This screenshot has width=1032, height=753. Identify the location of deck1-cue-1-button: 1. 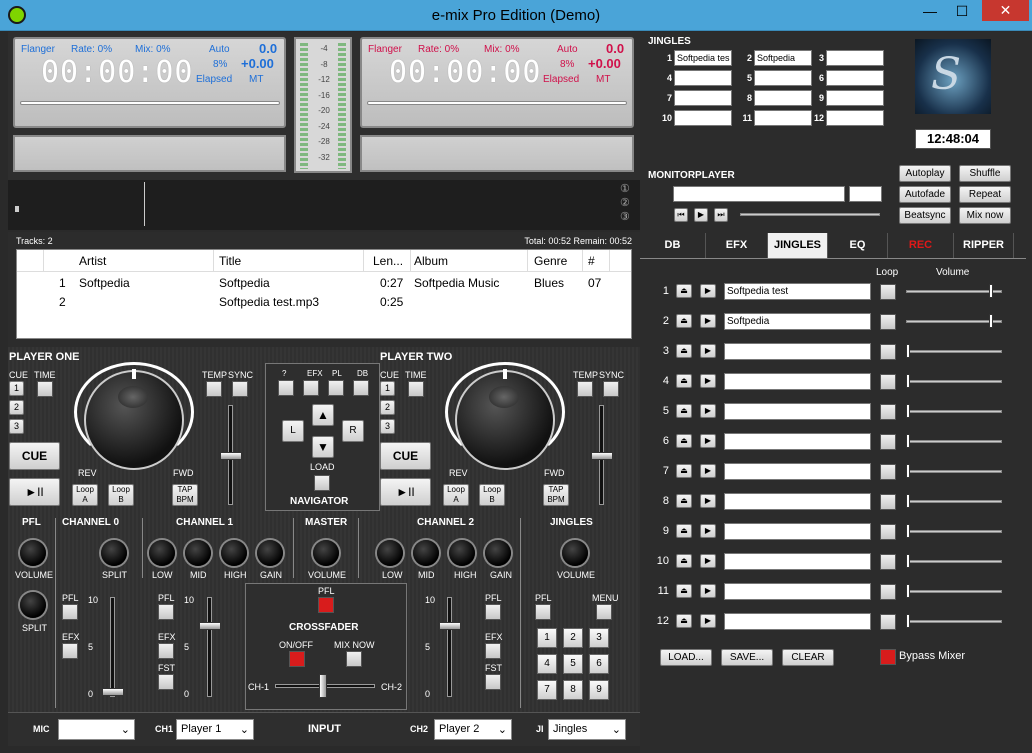
(16, 388).